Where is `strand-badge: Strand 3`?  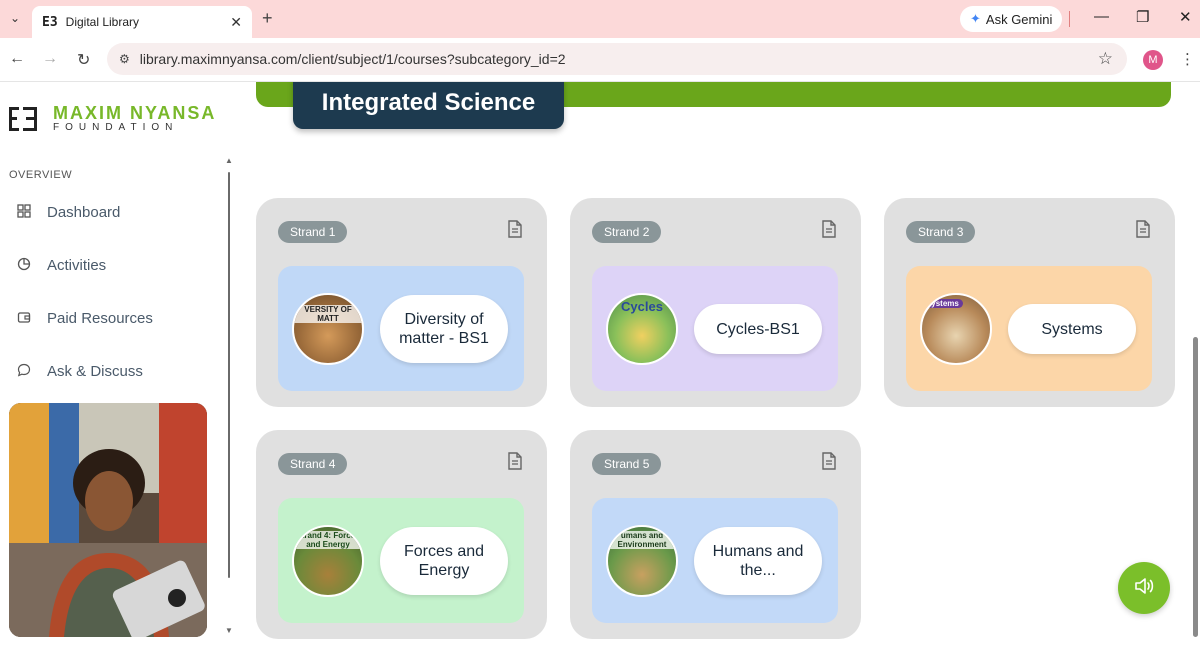
strand-badge: Strand 3 is located at coordinates (941, 232).